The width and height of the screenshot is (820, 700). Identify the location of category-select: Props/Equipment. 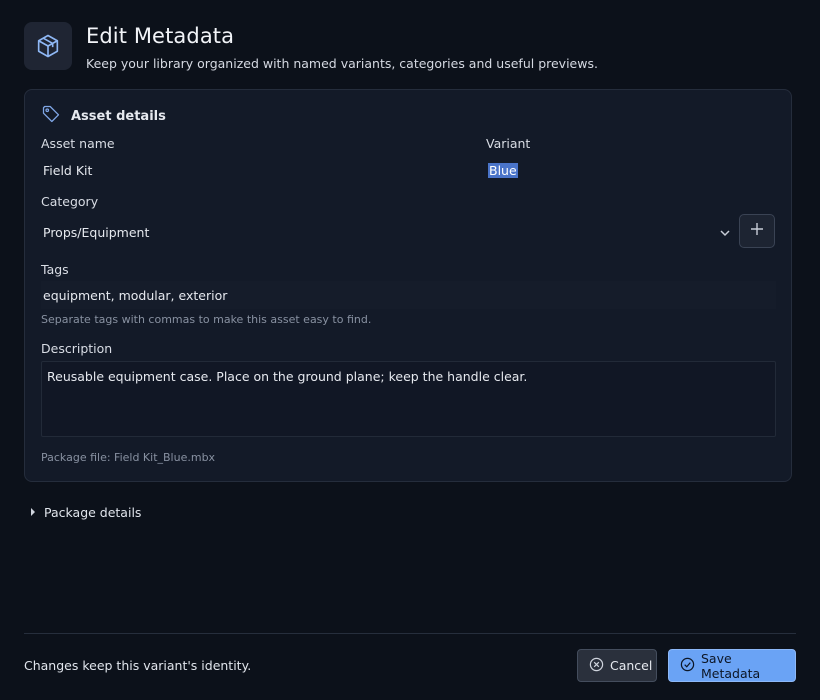
(388, 232).